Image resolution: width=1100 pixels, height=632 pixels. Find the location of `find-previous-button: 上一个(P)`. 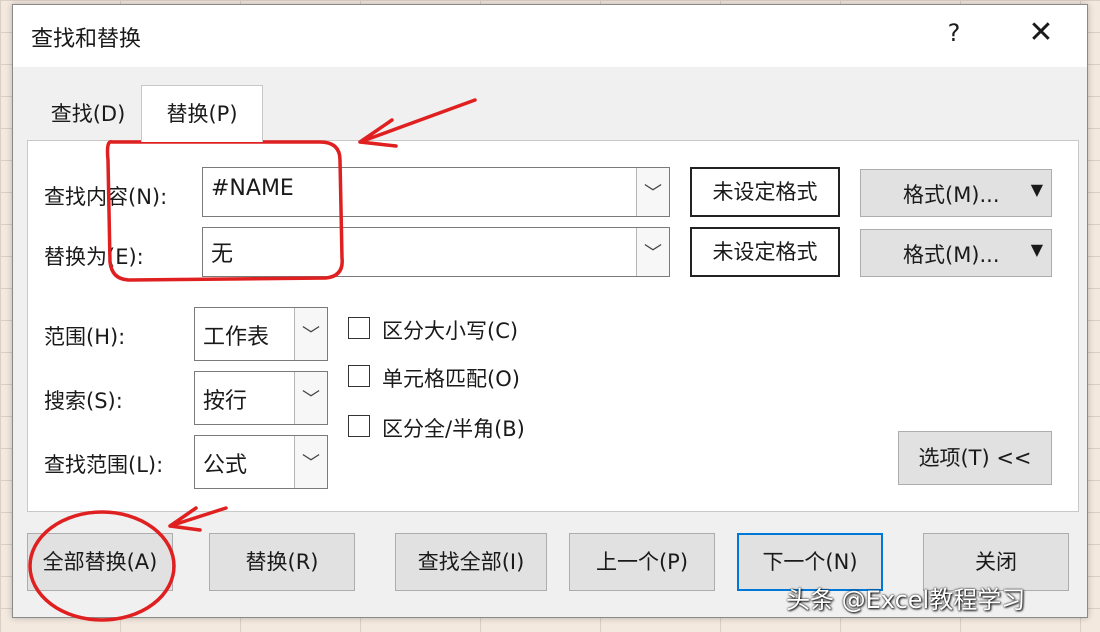

find-previous-button: 上一个(P) is located at coordinates (642, 562).